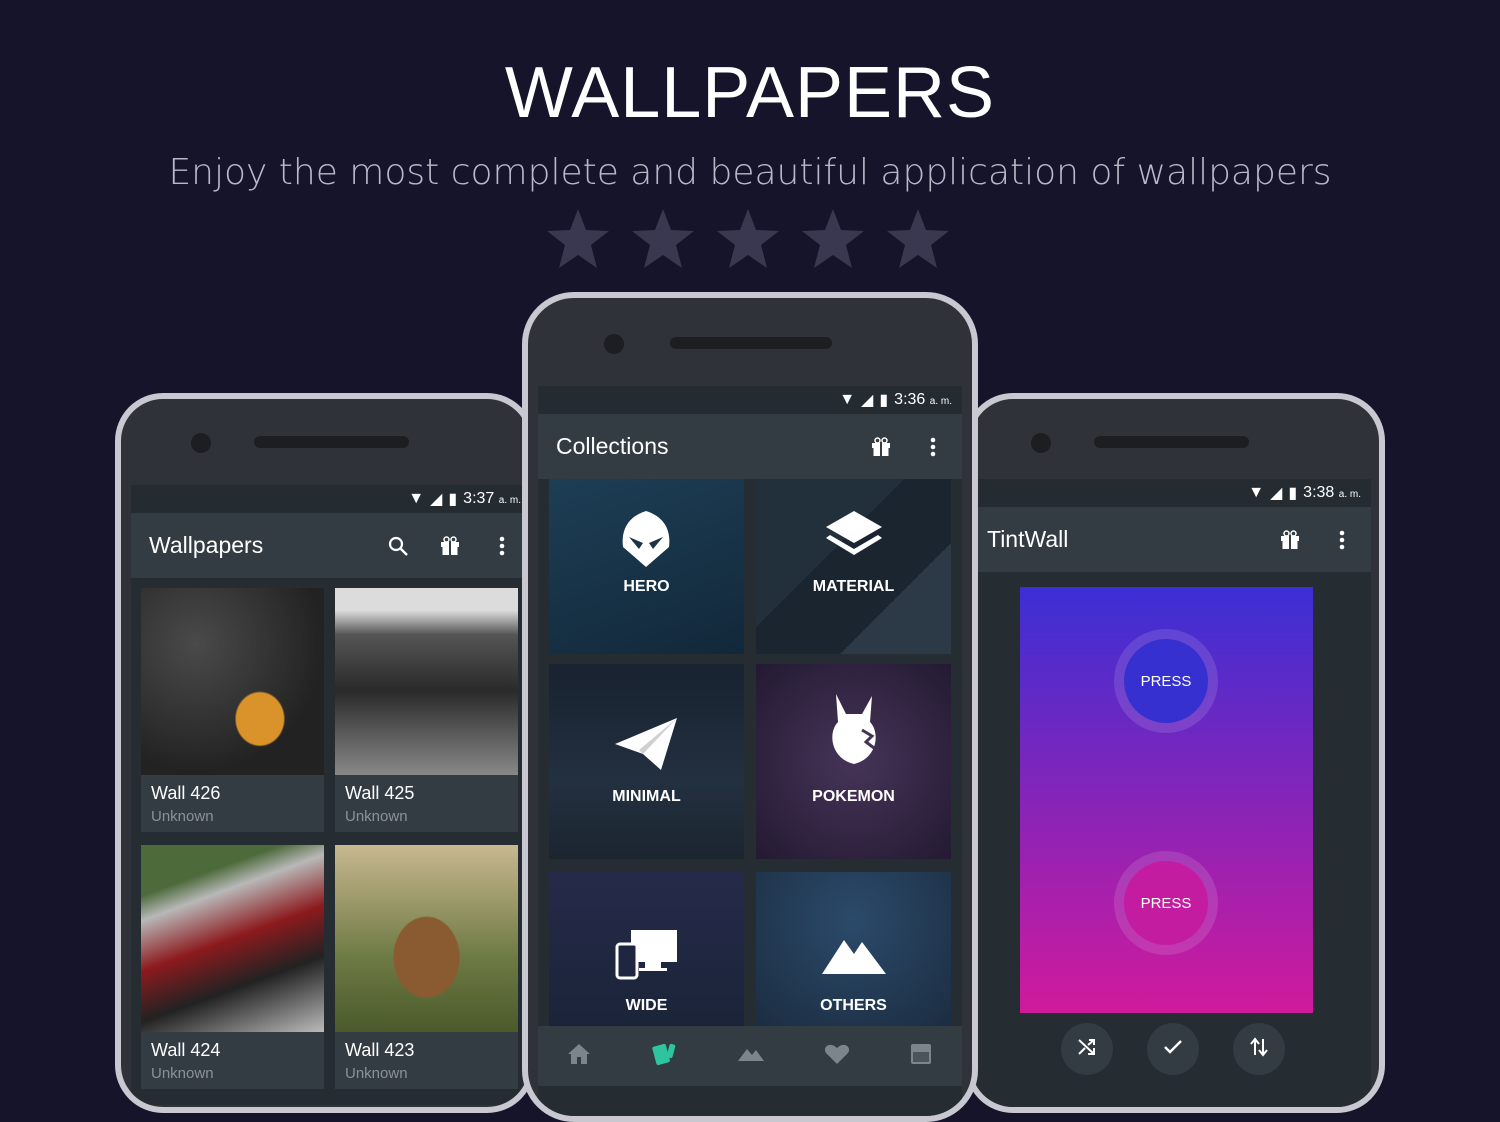 The image size is (1500, 1122). Describe the element at coordinates (1173, 539) in the screenshot. I see `app-bar: TintWall` at that location.